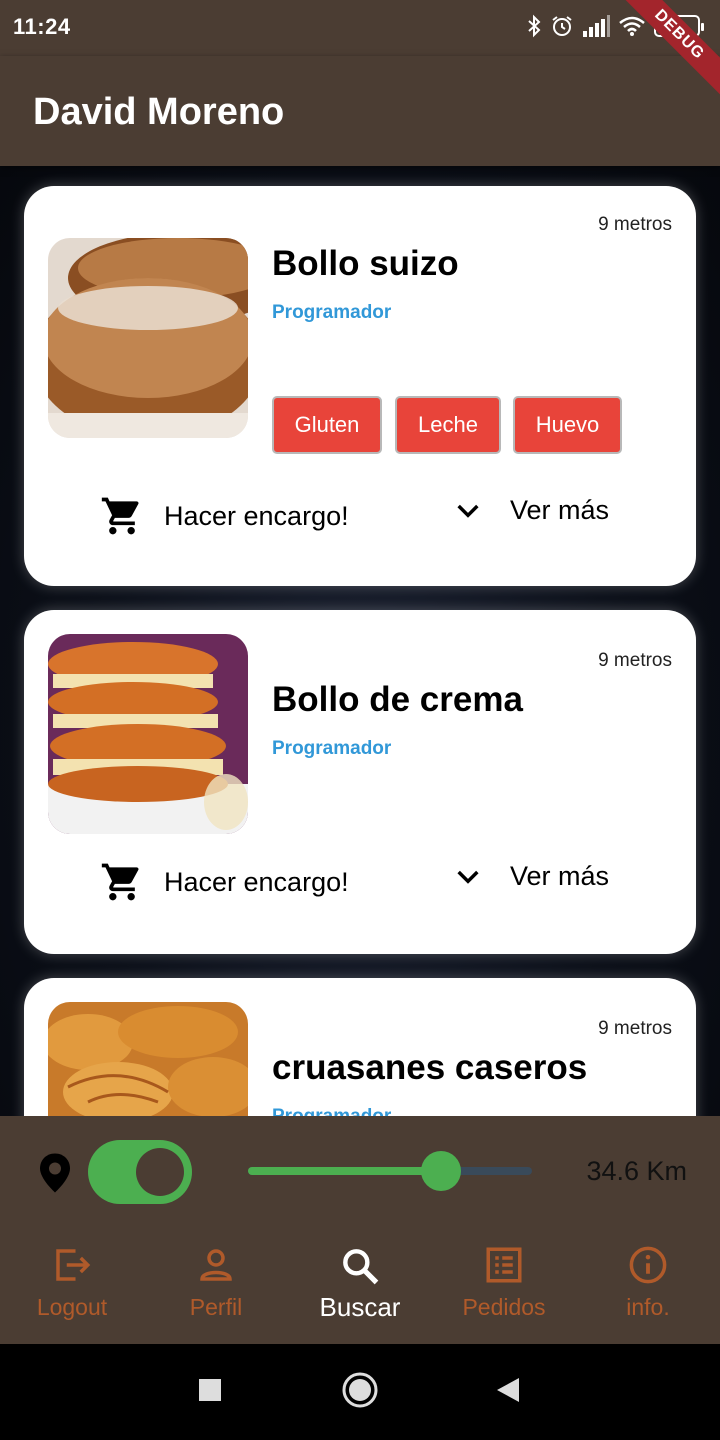 This screenshot has height=1440, width=720. I want to click on nav-label: Perfil, so click(216, 1307).